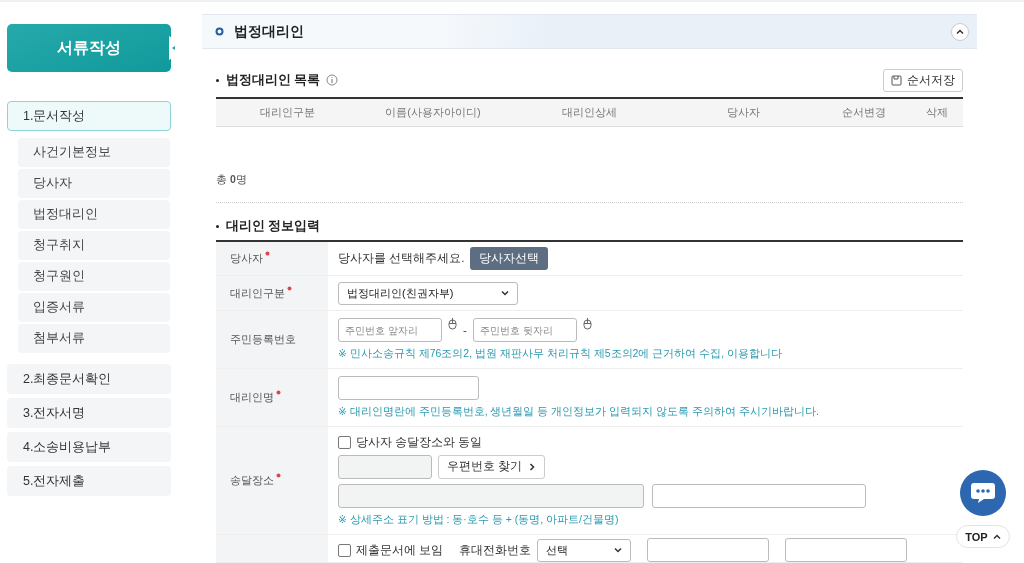  What do you see at coordinates (759, 495) in the screenshot?
I see `detail-address-field` at bounding box center [759, 495].